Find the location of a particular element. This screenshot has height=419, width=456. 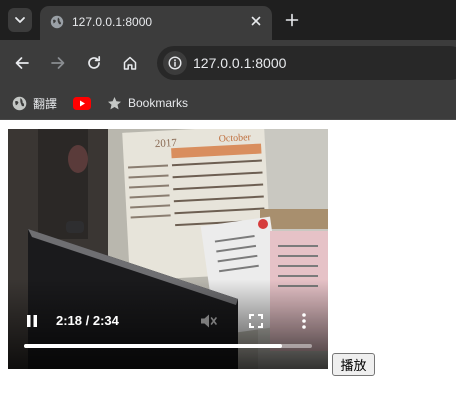

browser-toolbar: 127.0.0.1:8000 is located at coordinates (228, 63).